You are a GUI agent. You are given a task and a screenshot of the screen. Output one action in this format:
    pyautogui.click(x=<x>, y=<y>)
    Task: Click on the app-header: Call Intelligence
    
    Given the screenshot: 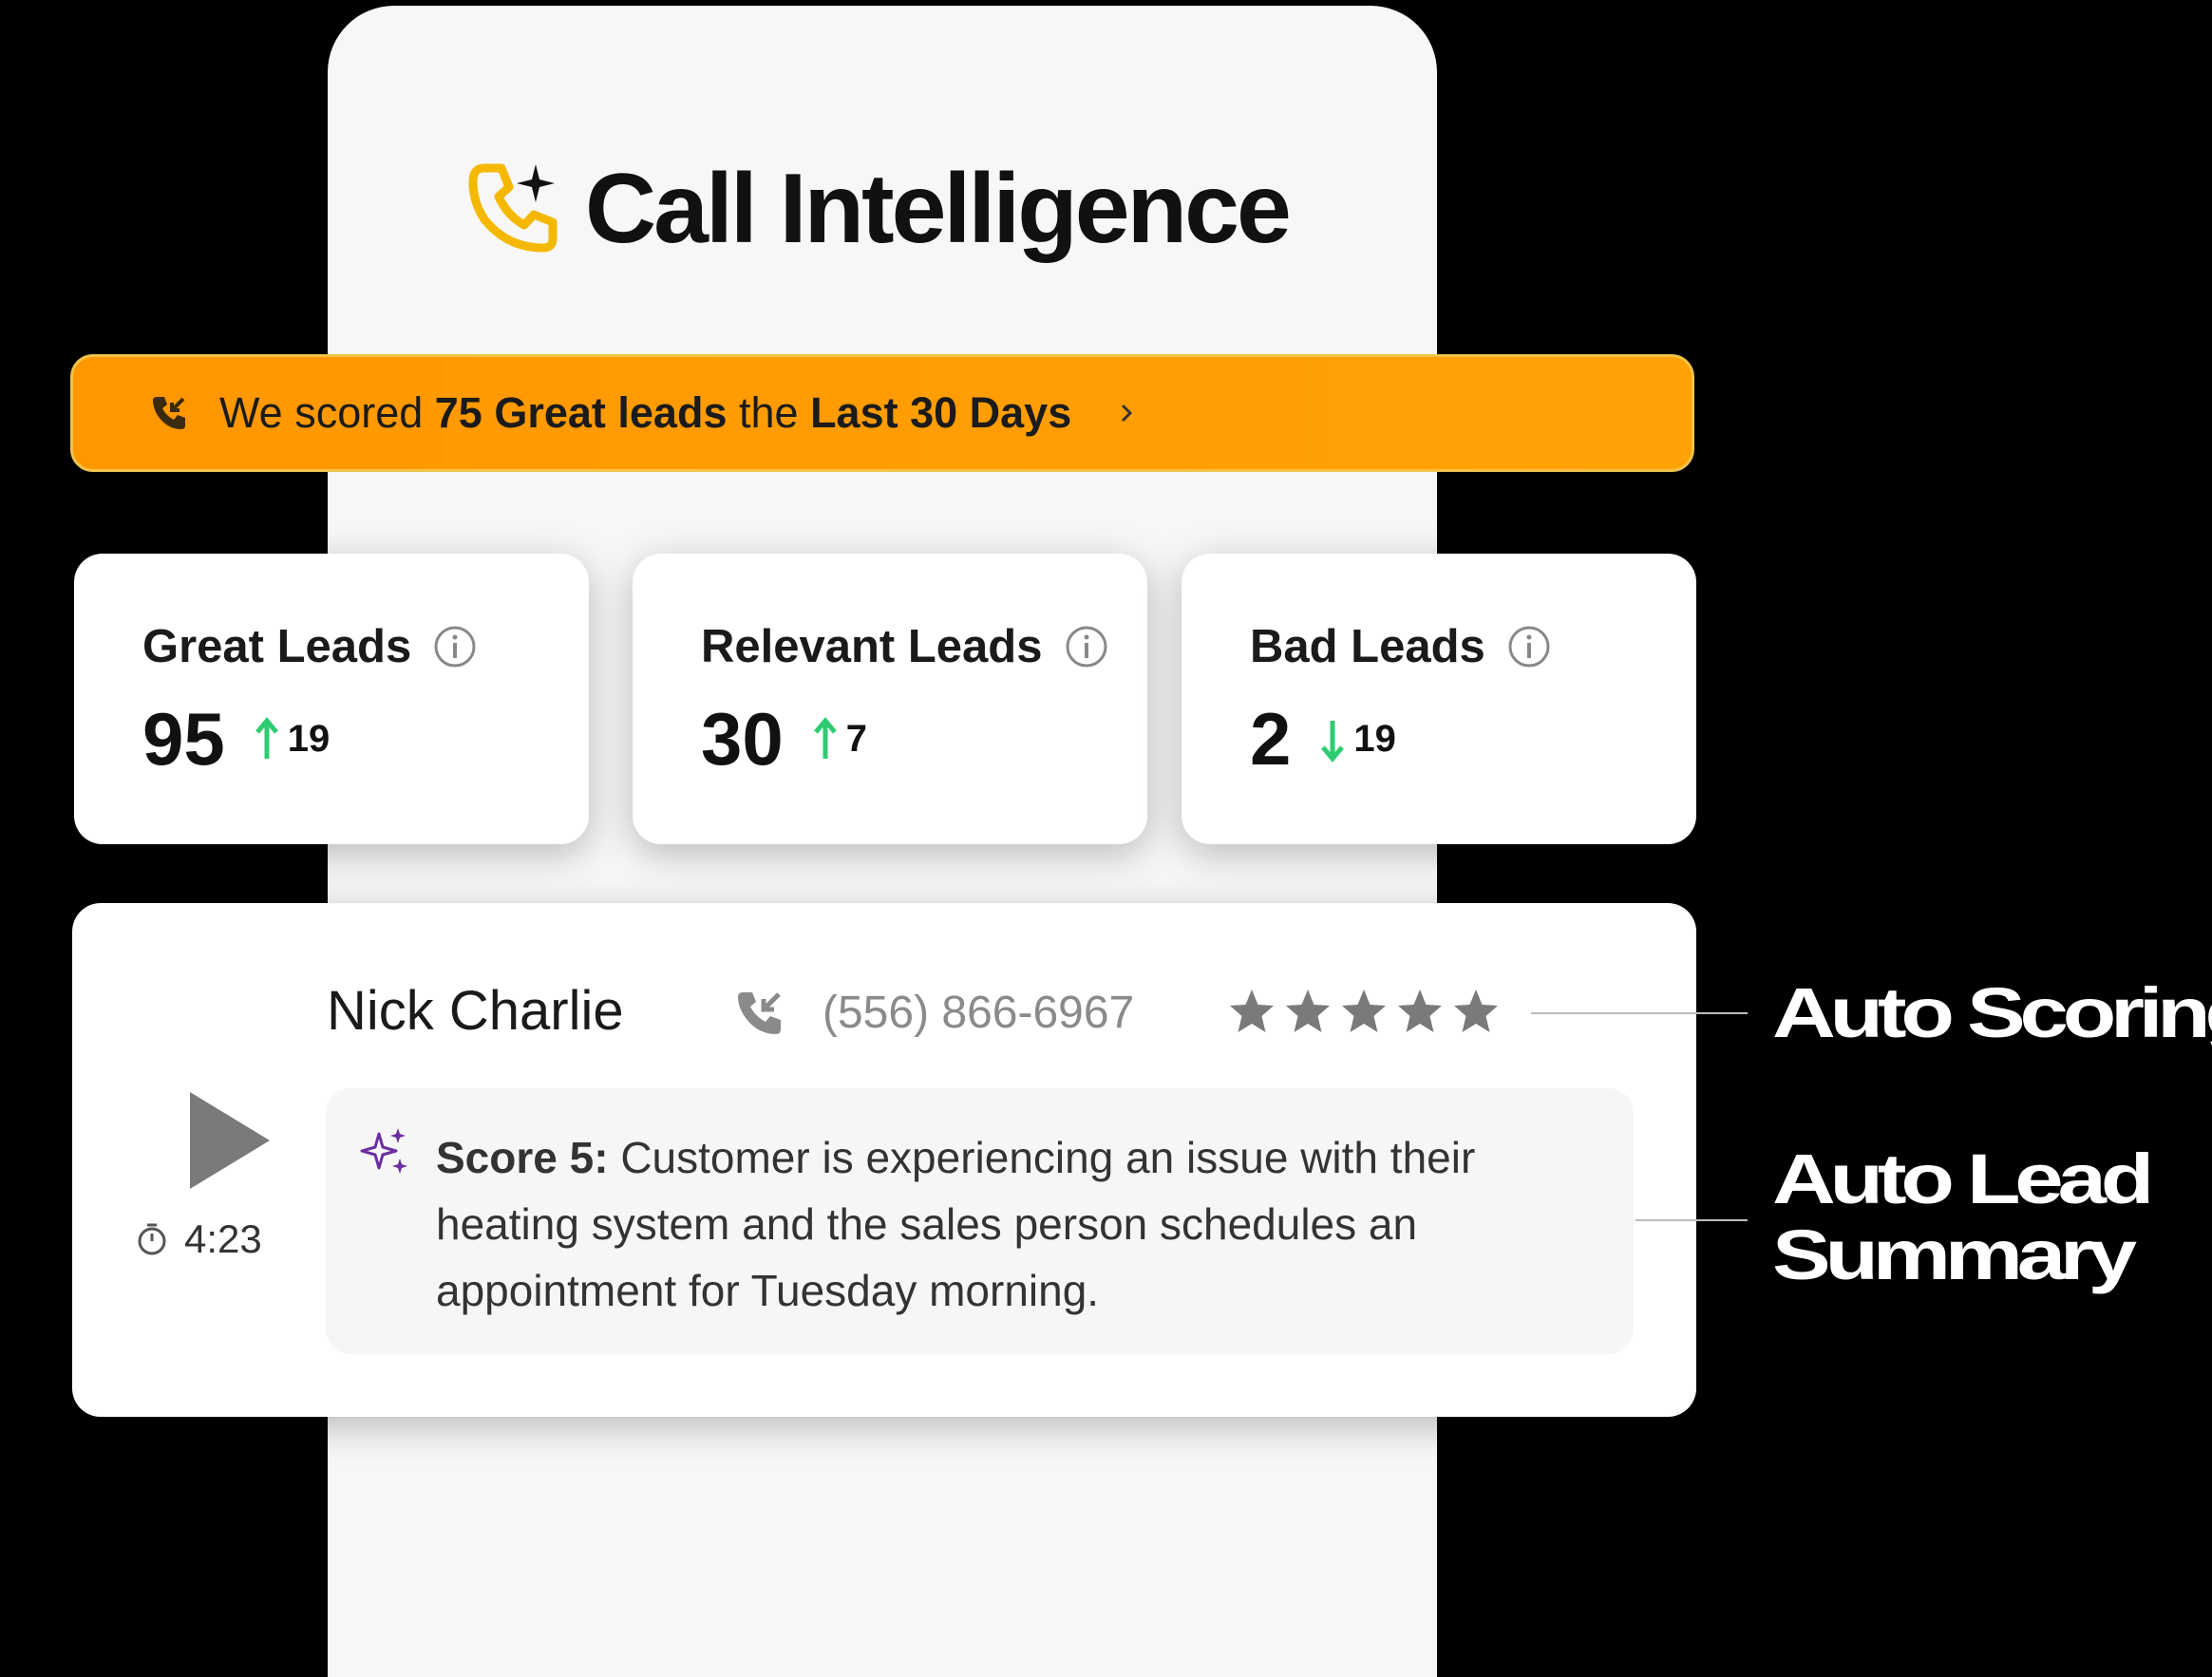 What is the action you would take?
    pyautogui.click(x=877, y=209)
    